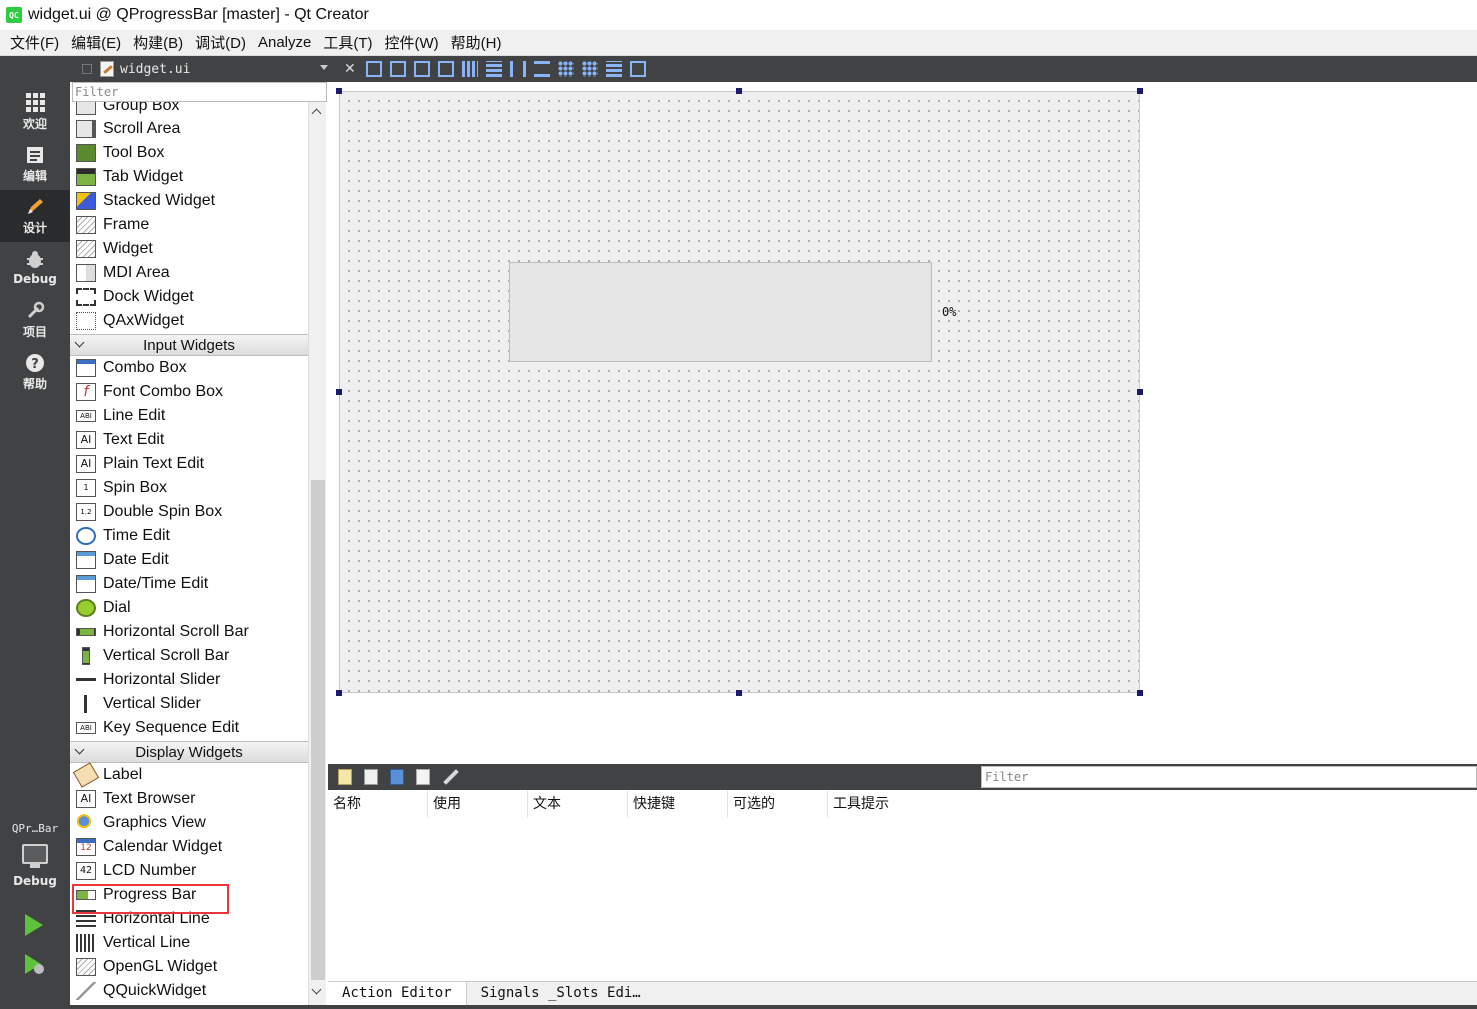  I want to click on widget-item-tool-box: Tool Box, so click(189, 153).